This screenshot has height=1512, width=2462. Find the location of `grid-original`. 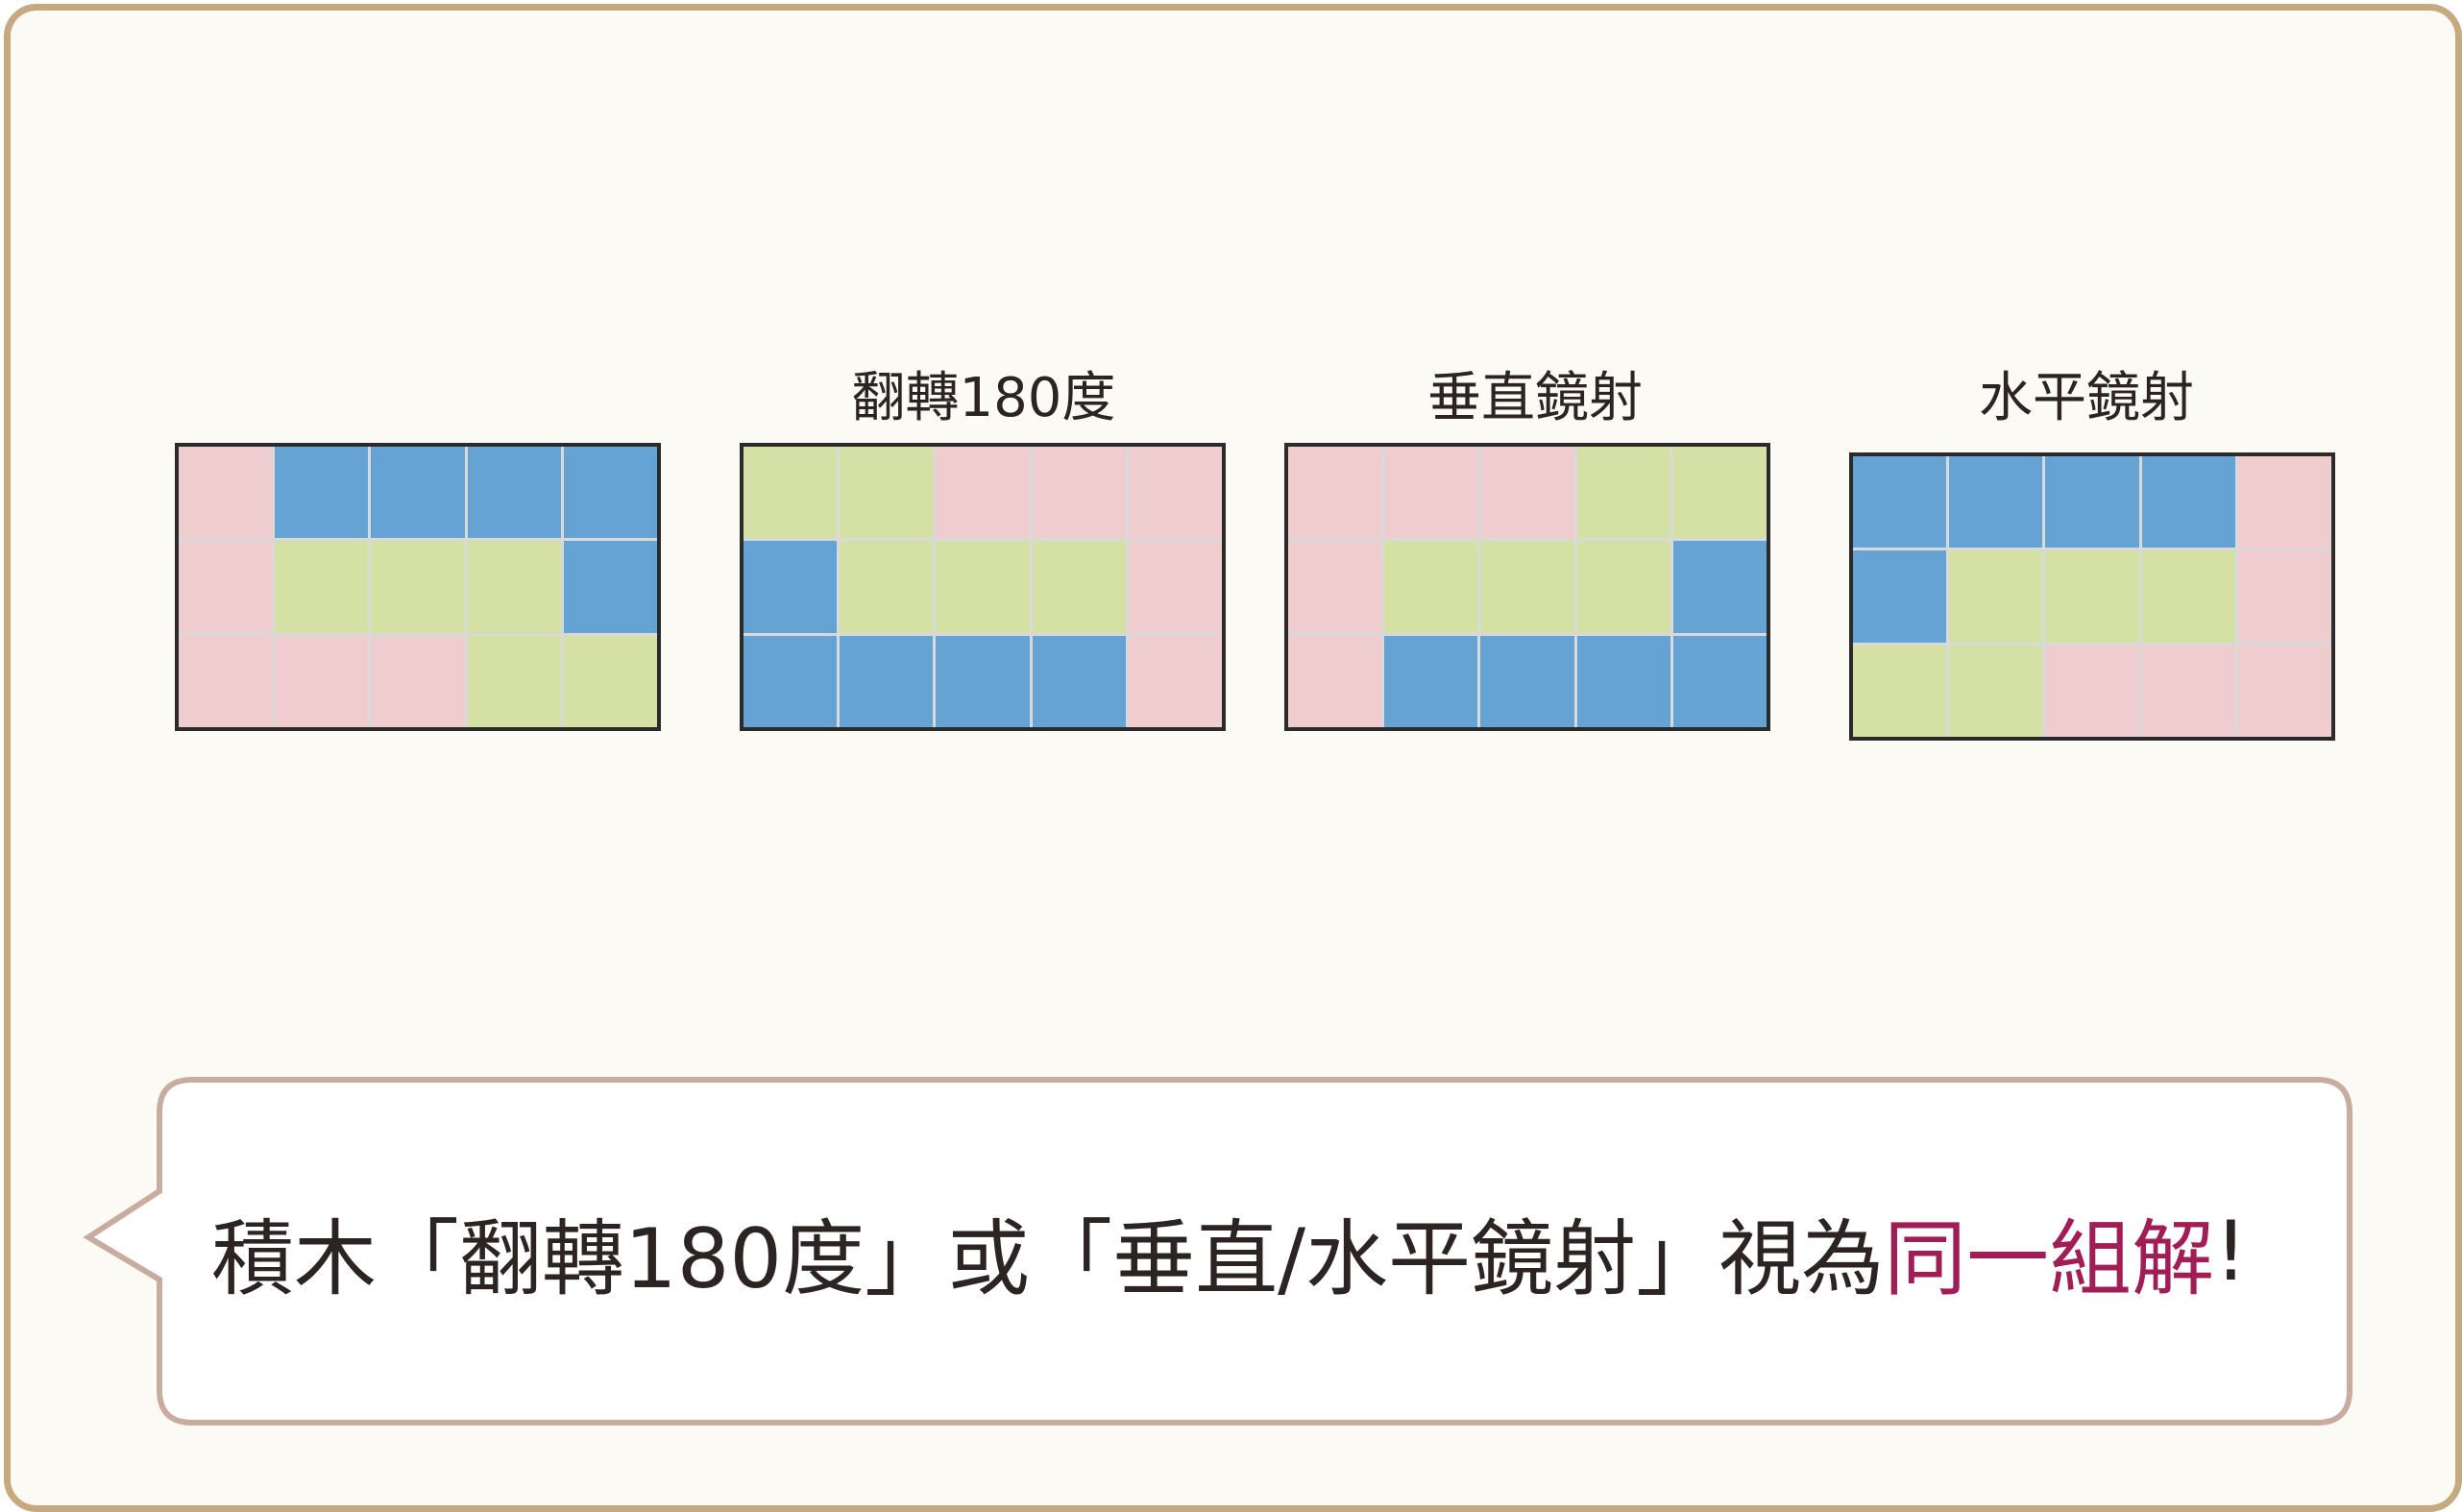

grid-original is located at coordinates (418, 587).